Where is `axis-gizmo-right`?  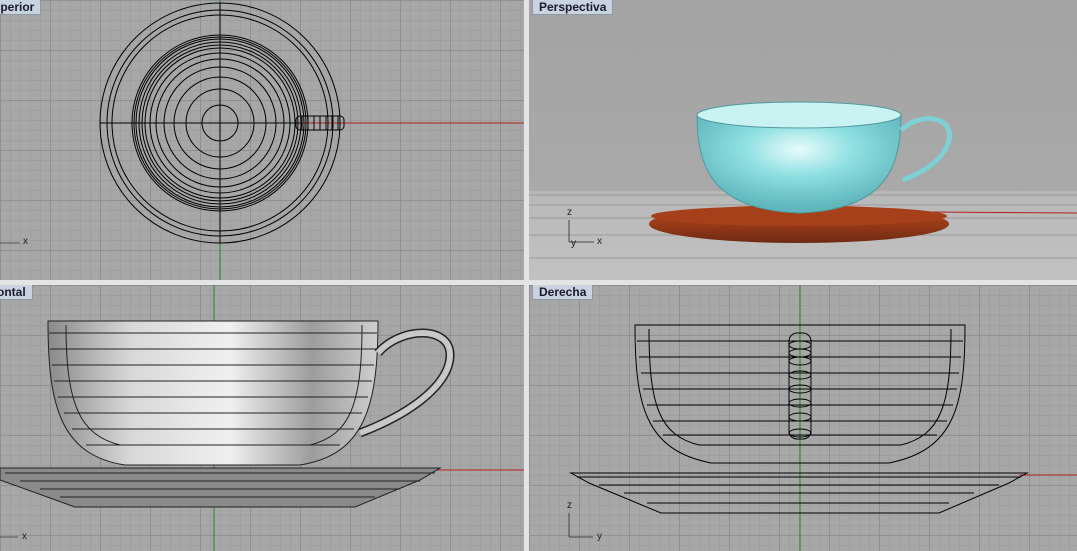 axis-gizmo-right is located at coordinates (580, 525).